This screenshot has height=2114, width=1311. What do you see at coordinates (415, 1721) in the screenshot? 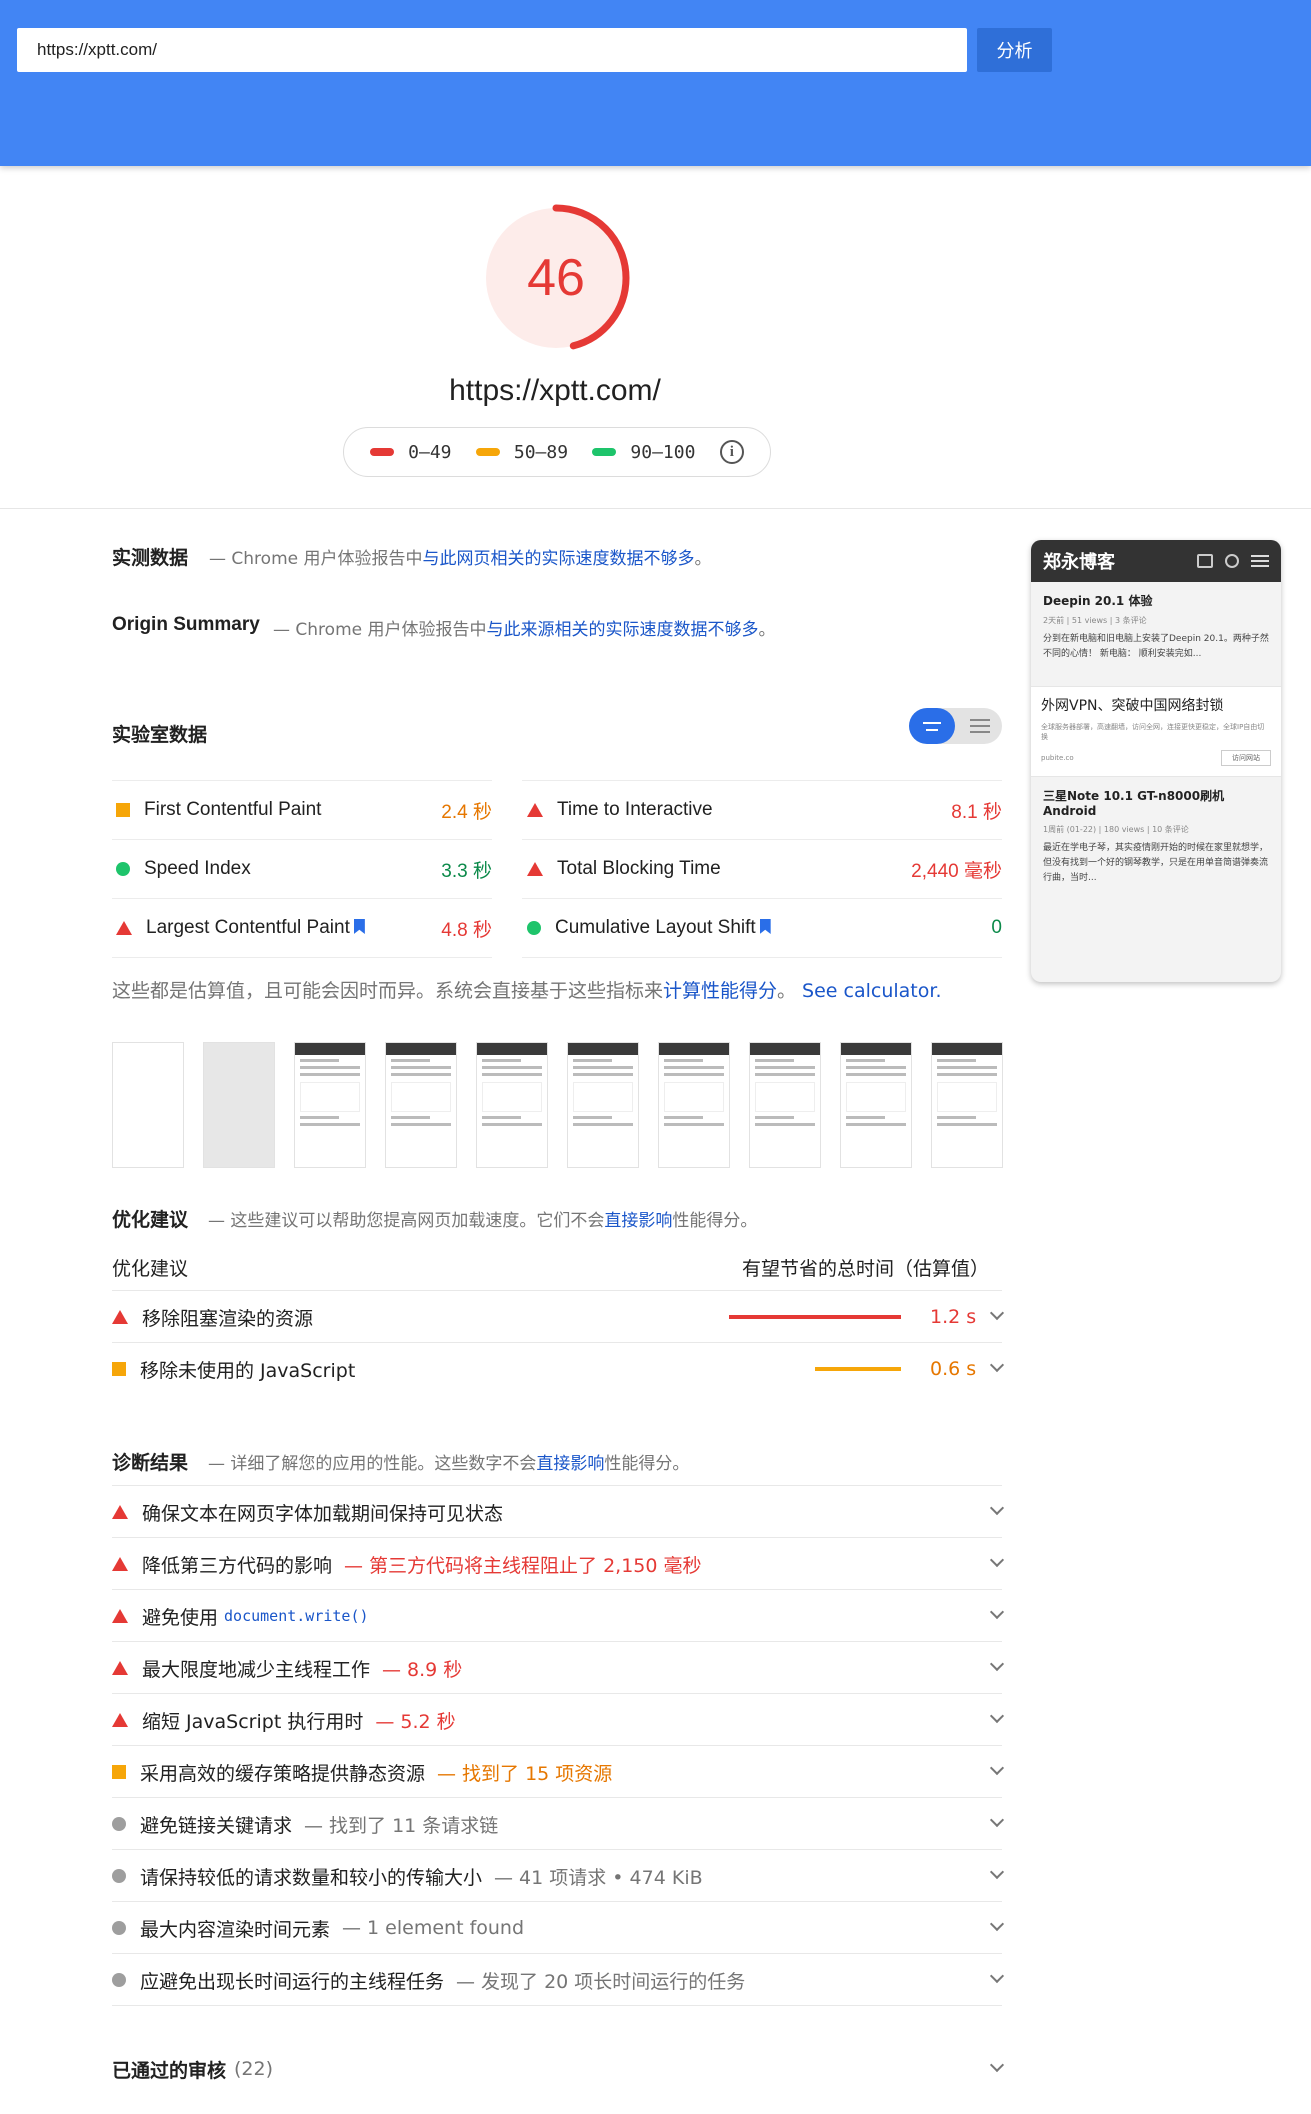
I see `diagnostic-detail: — 5.2 秒` at bounding box center [415, 1721].